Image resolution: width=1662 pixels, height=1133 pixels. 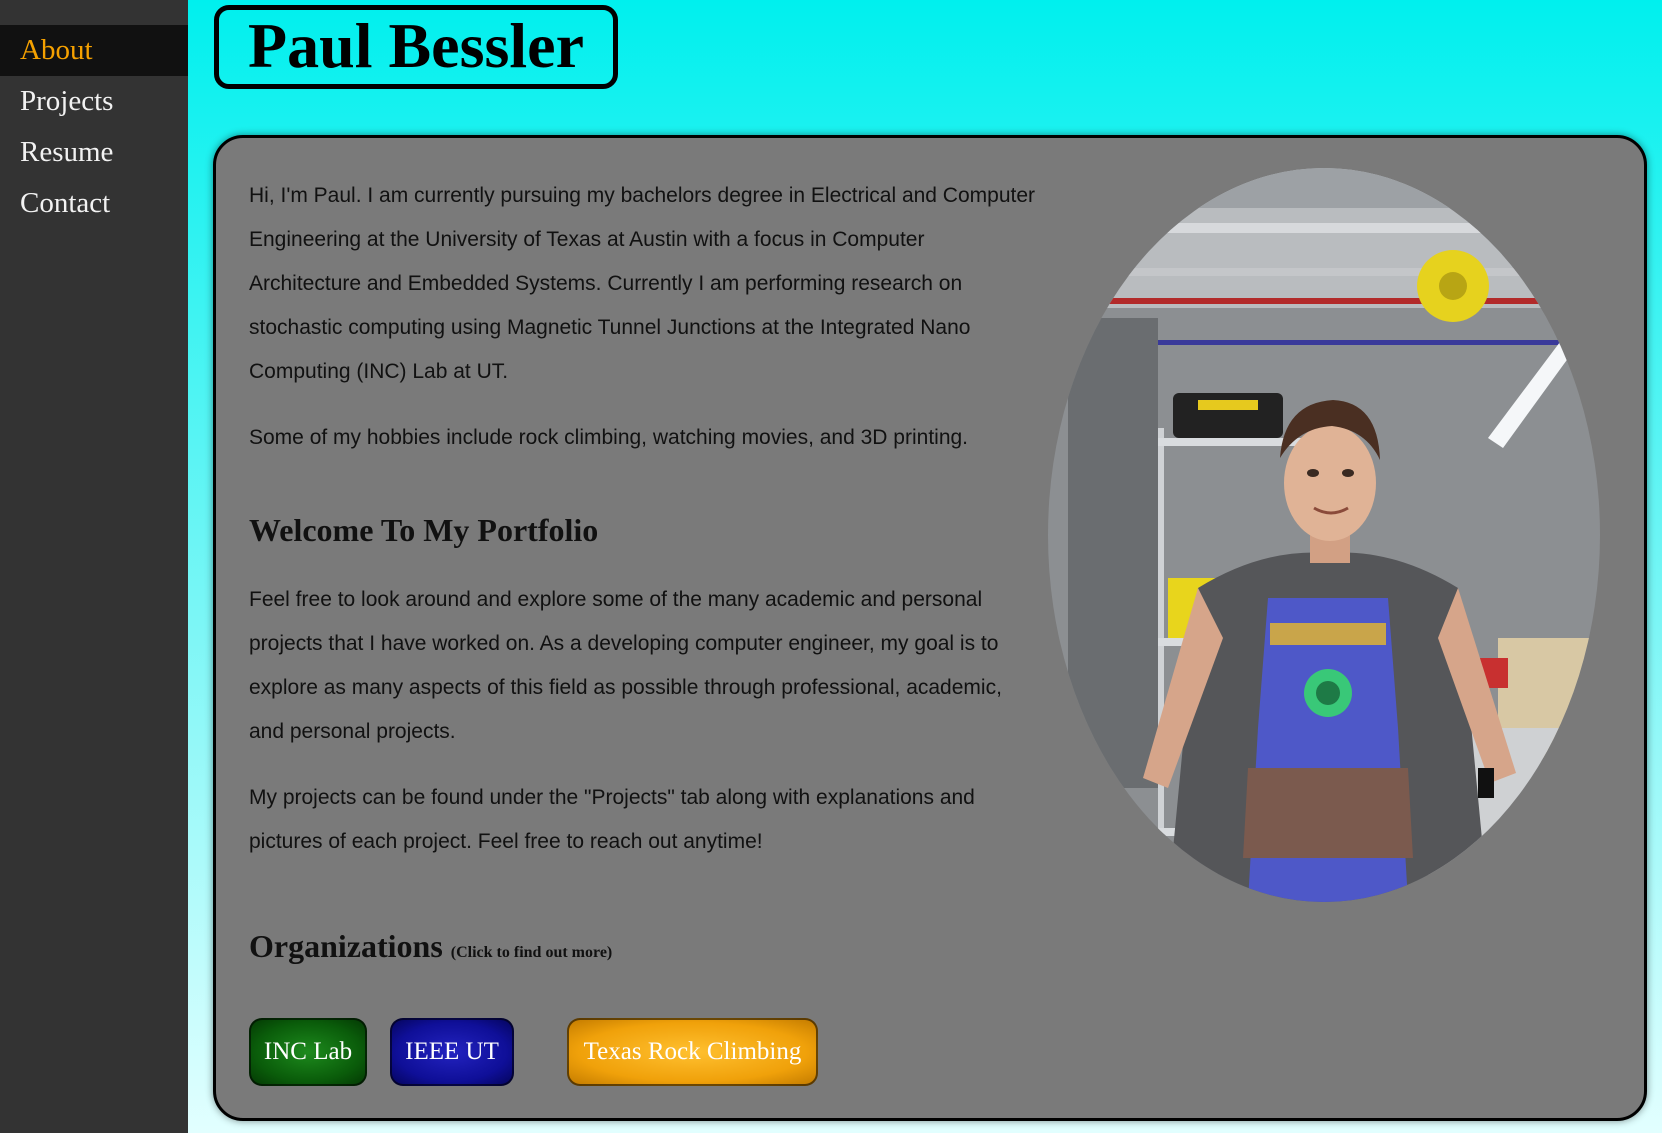 I want to click on nav-item-contact: Contact, so click(x=94, y=203).